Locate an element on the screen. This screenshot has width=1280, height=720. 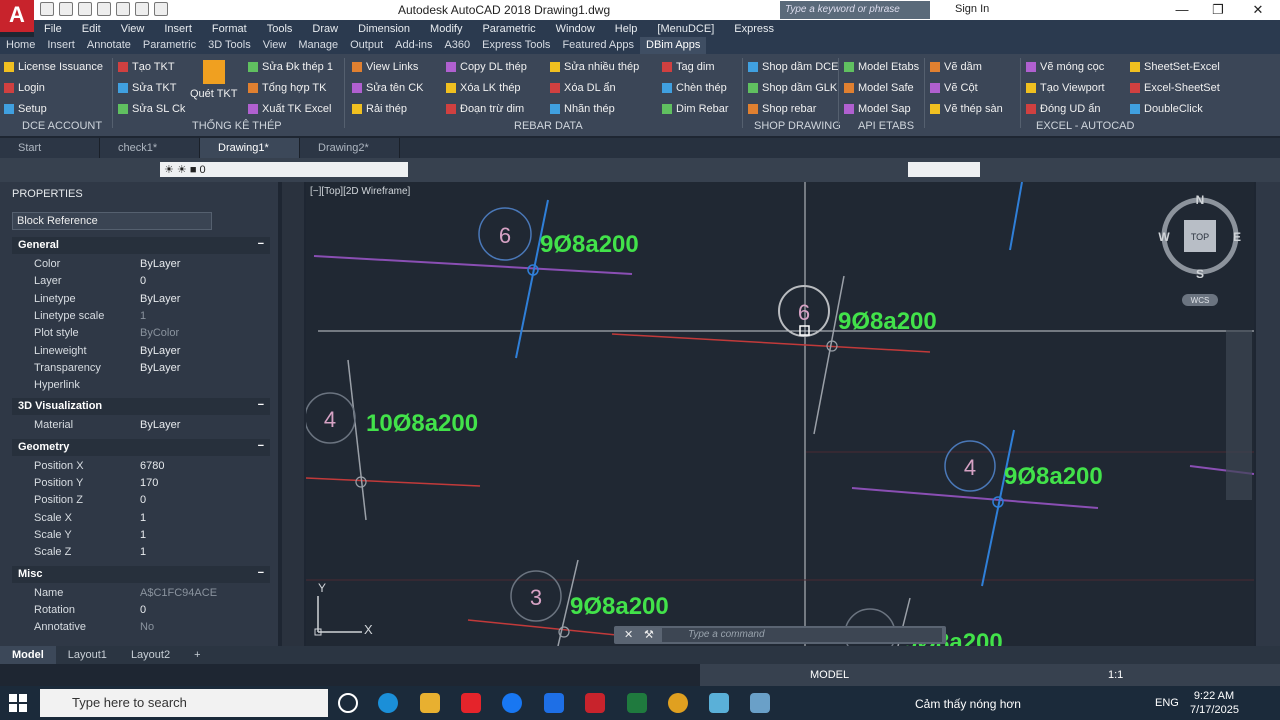
ribbon-button-doubleclick: DoubleClick is located at coordinates (1175, 108).